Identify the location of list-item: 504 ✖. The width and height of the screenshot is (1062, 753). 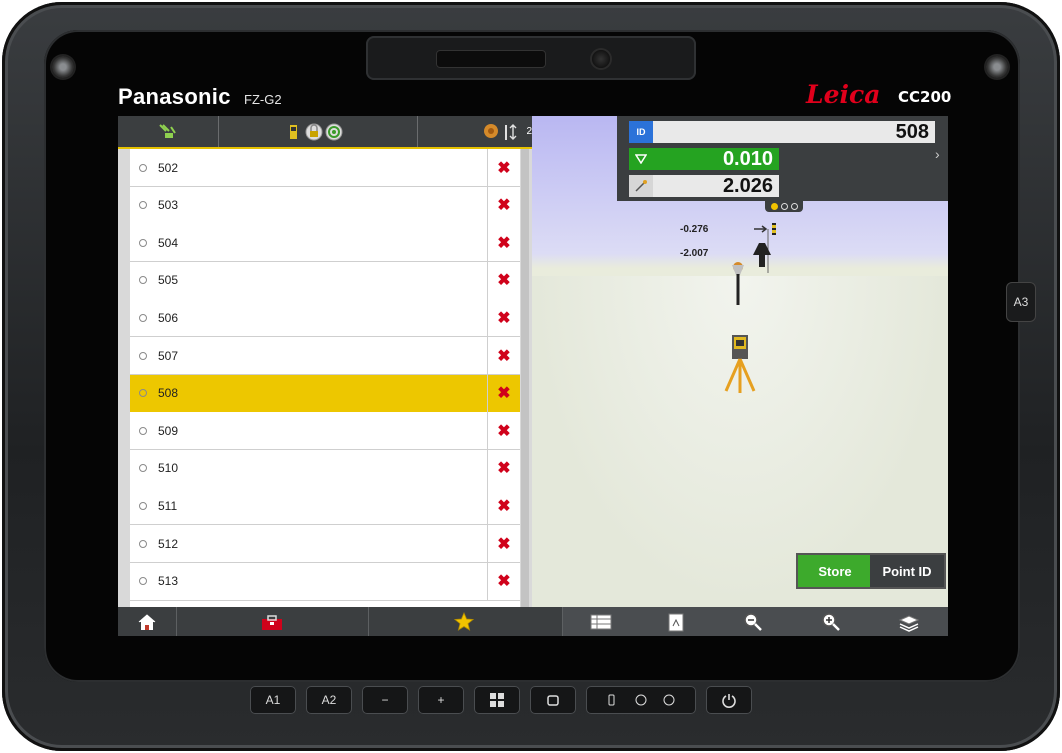
(325, 243).